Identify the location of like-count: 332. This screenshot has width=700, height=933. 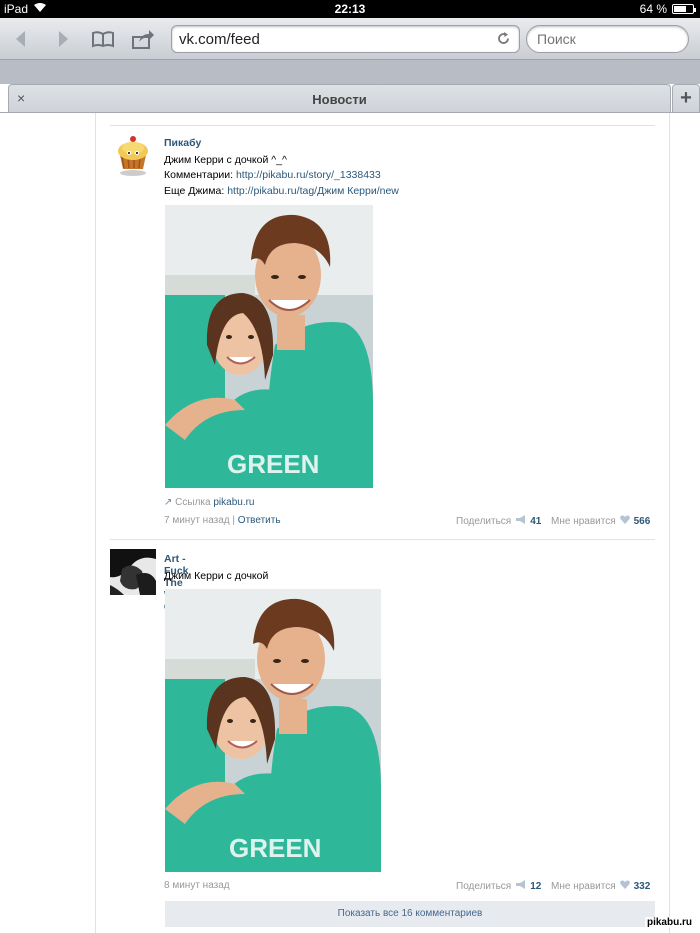
(642, 886).